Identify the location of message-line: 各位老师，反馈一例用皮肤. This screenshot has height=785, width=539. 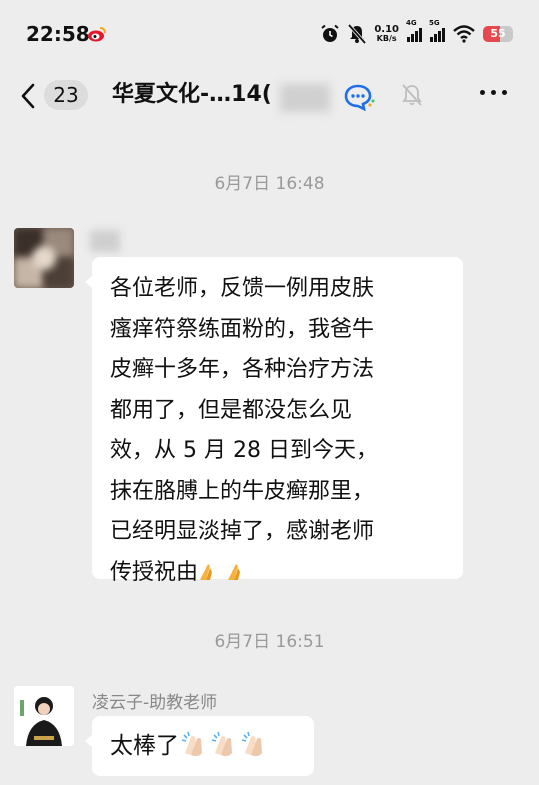
(242, 288).